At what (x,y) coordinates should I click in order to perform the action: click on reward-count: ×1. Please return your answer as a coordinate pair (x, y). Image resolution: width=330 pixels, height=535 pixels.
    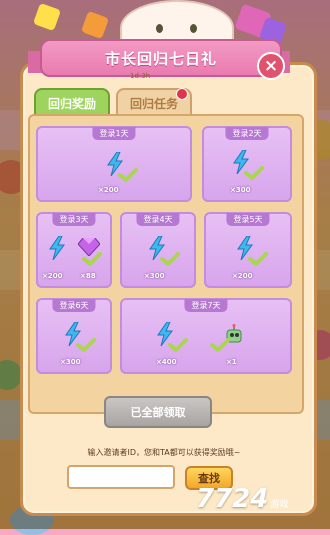
    Looking at the image, I should click on (231, 362).